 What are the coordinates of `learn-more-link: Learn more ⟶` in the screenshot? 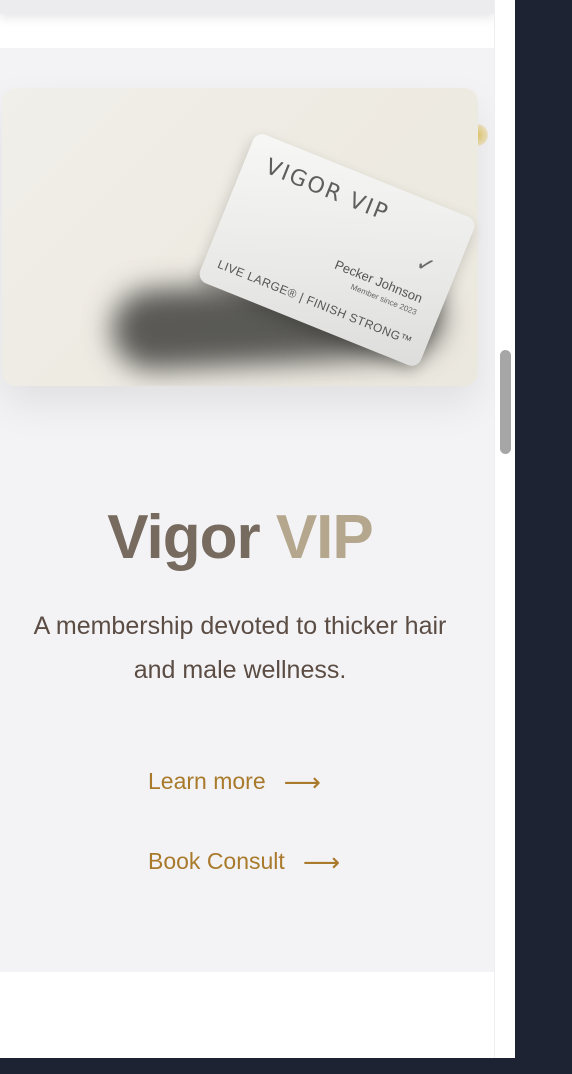 It's located at (234, 781).